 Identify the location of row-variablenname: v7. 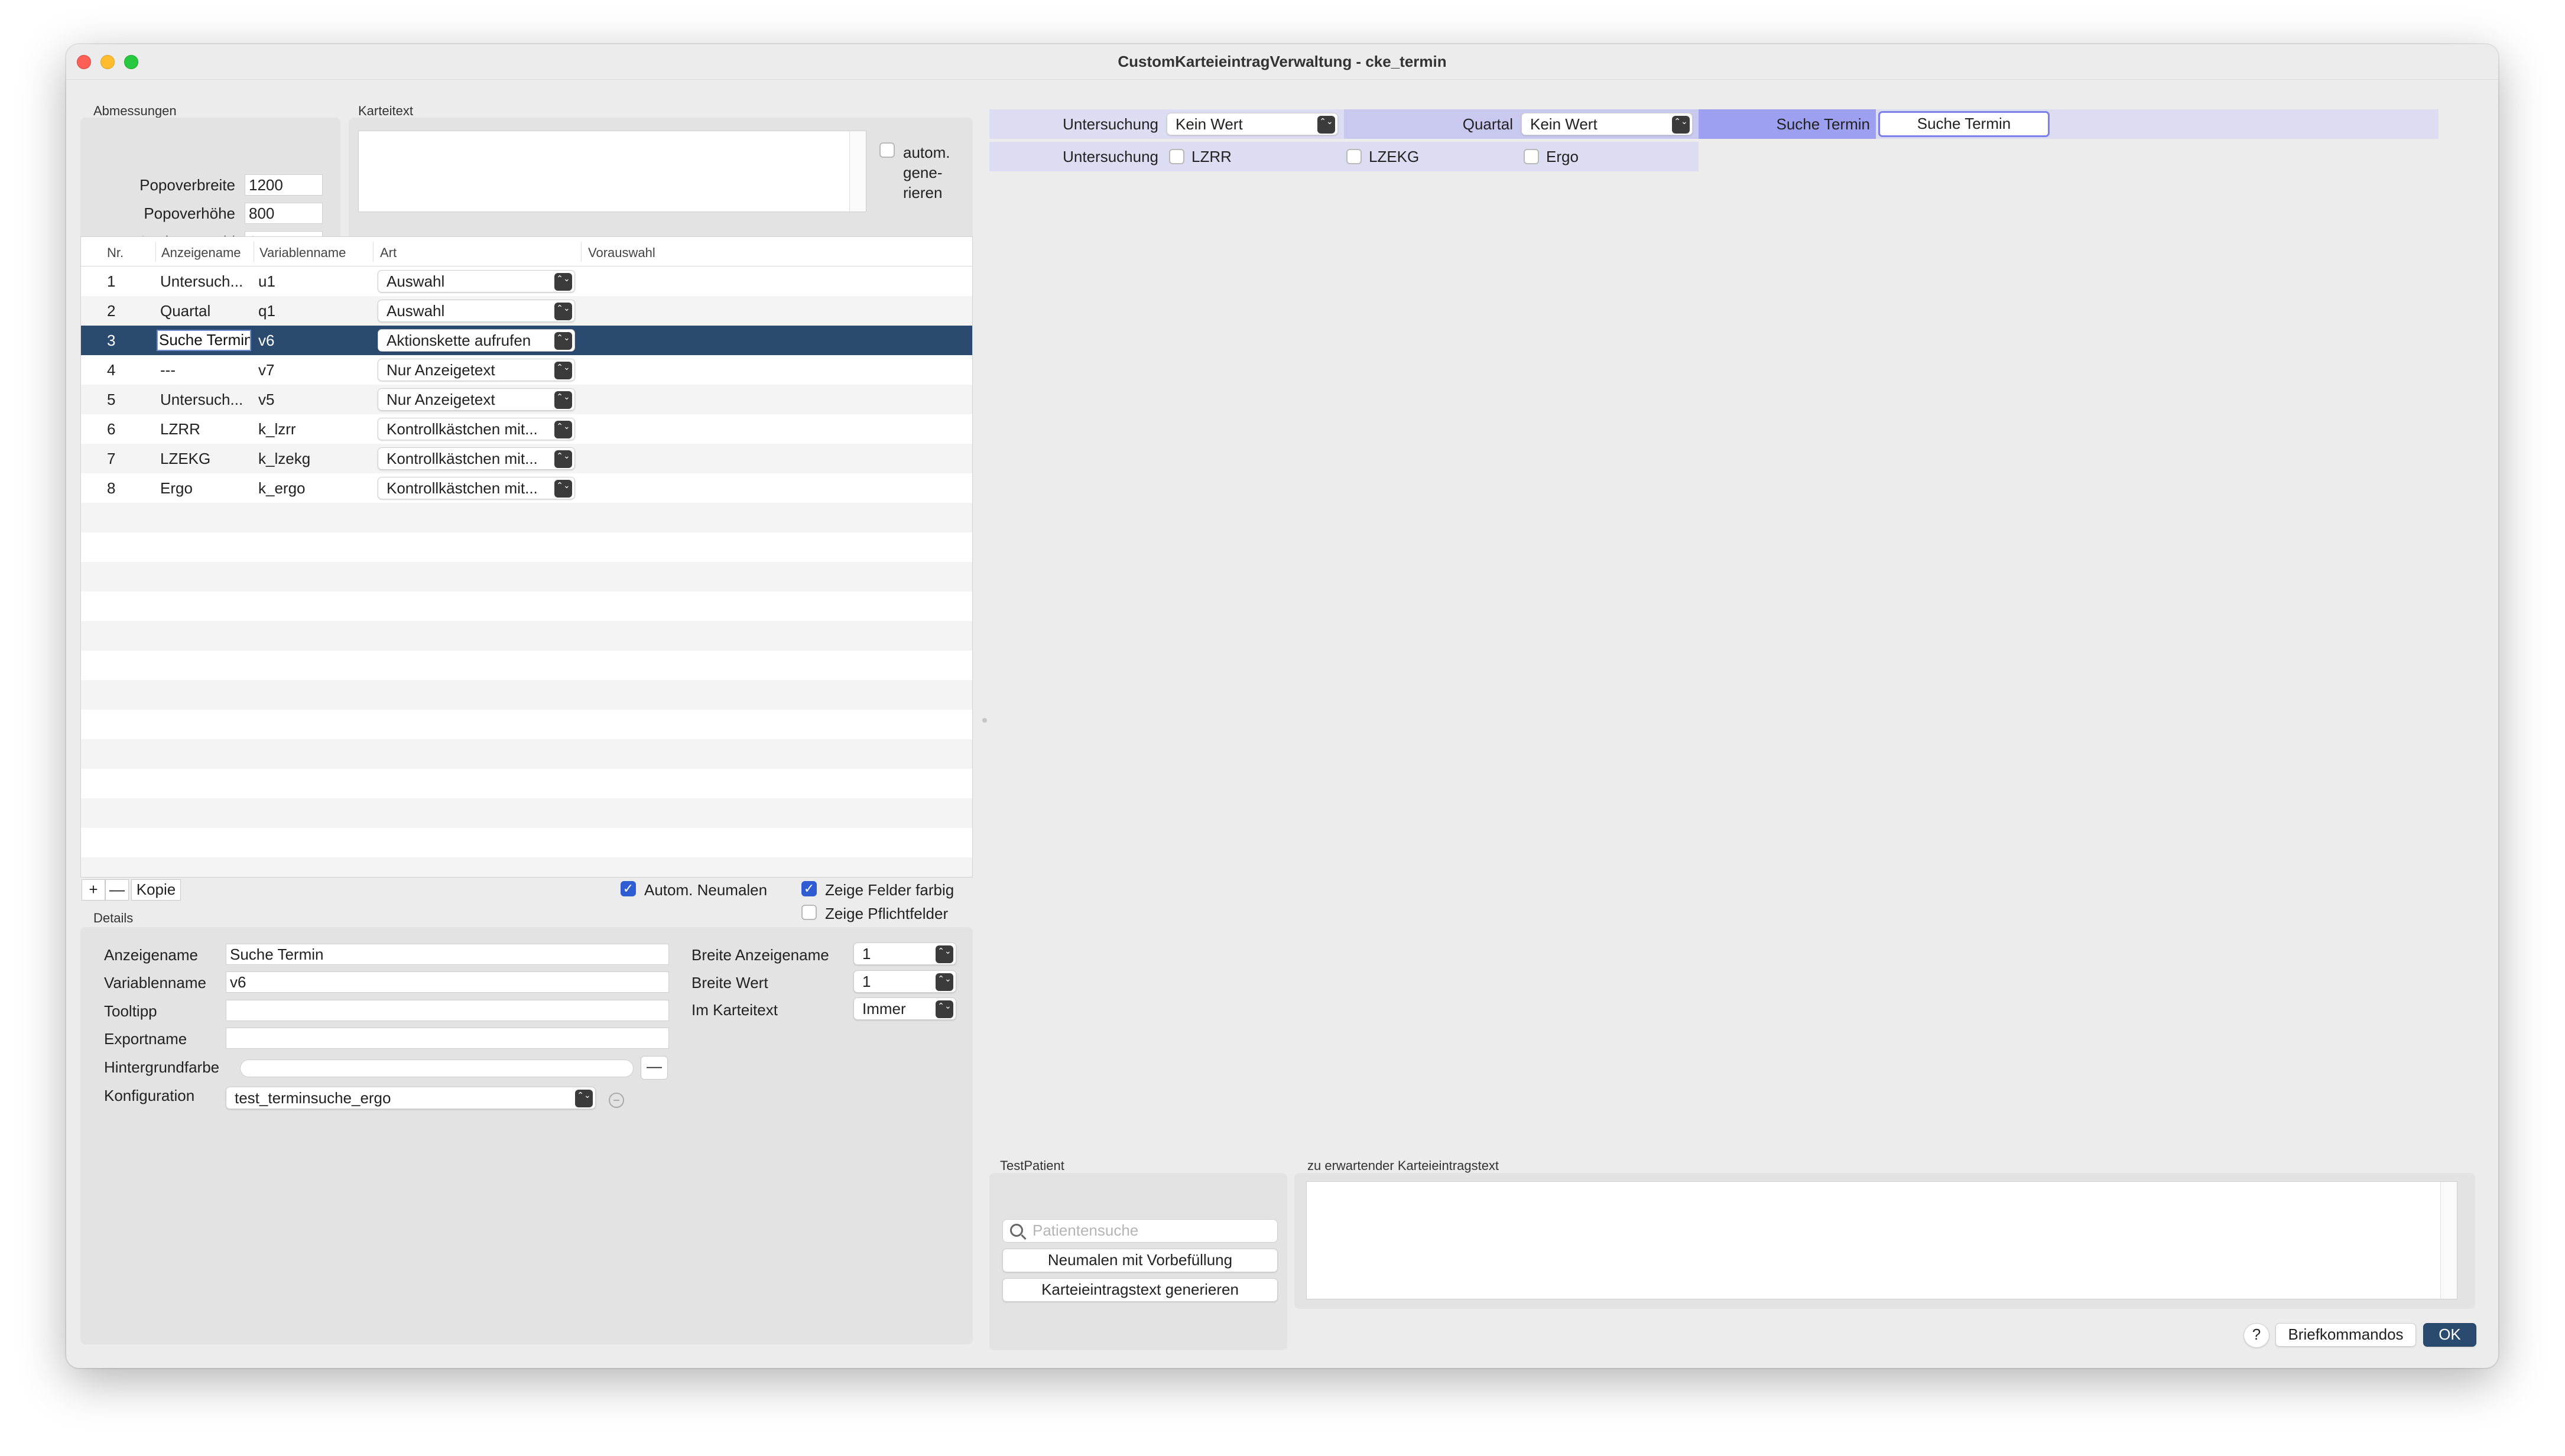
(266, 370).